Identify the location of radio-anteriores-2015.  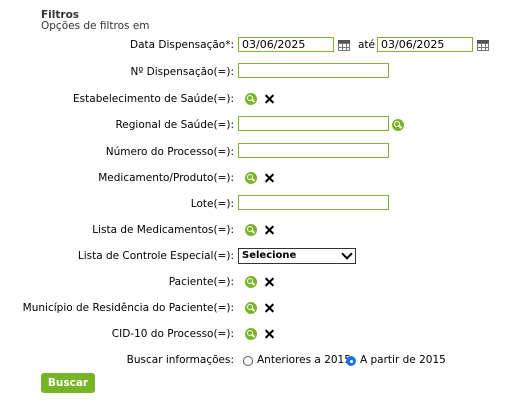
(248, 361).